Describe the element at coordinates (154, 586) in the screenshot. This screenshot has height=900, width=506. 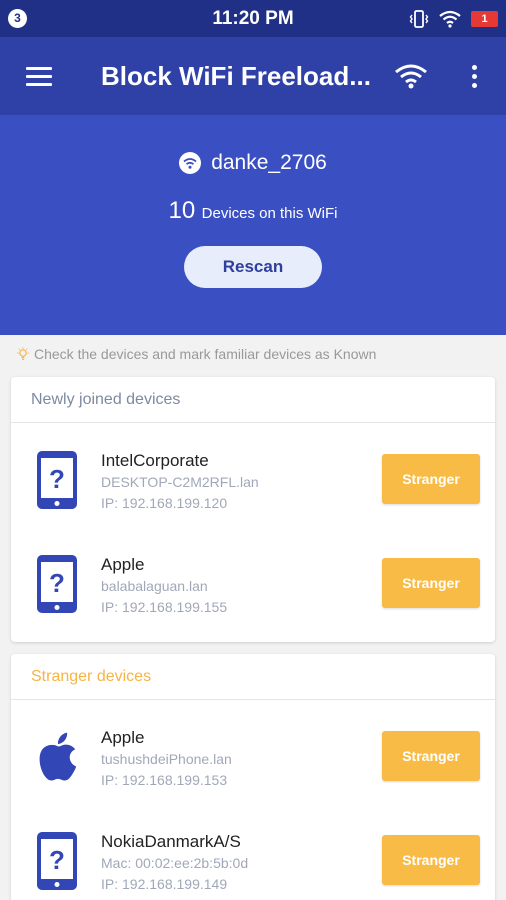
I see `device-hostname: balabalaguan.lan` at that location.